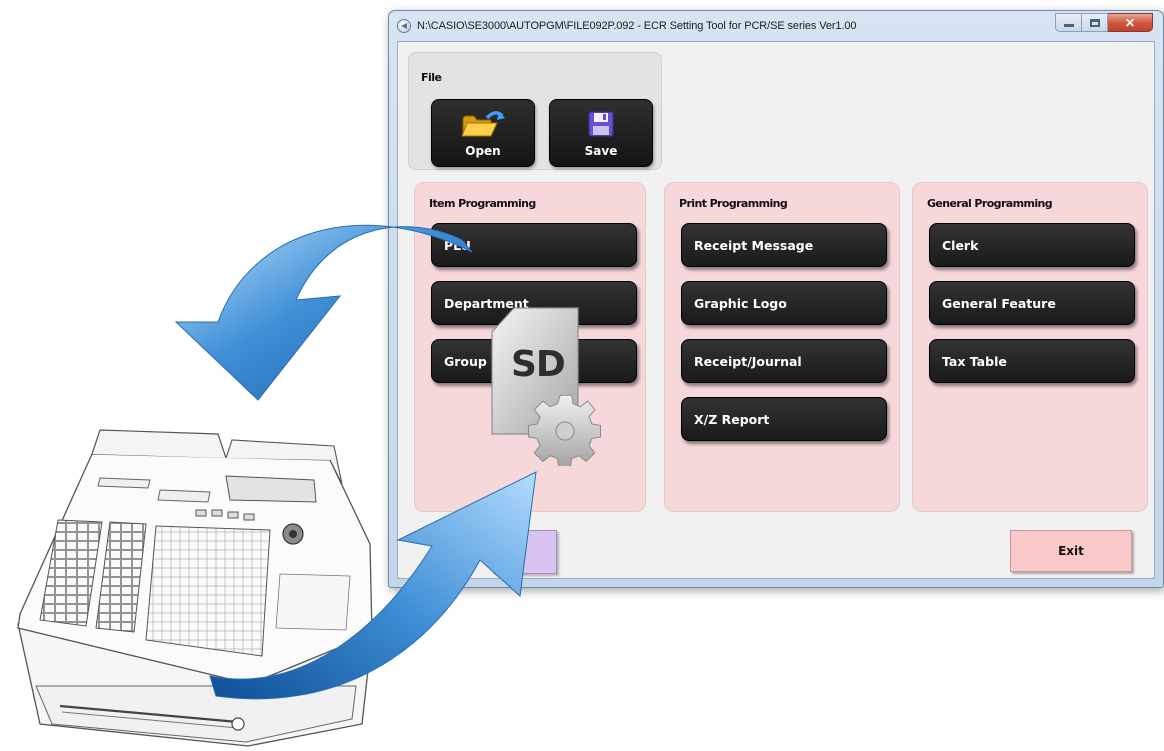 The image size is (1164, 751). What do you see at coordinates (482, 203) in the screenshot?
I see `item-programming-title: Item Programming` at bounding box center [482, 203].